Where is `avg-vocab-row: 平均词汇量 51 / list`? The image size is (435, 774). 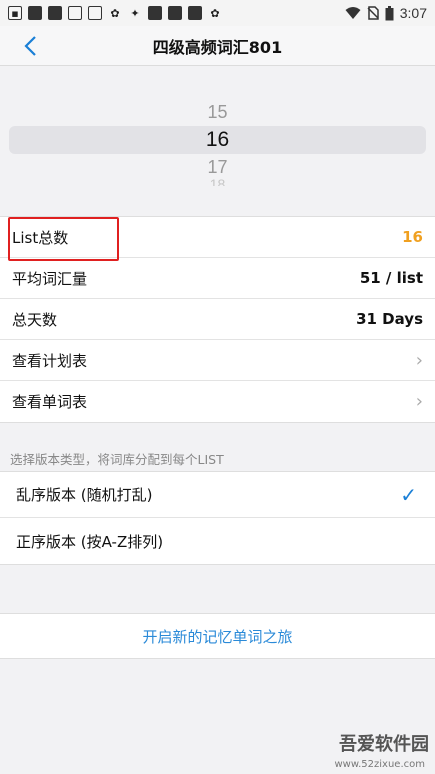
avg-vocab-row: 平均词汇量 51 / list is located at coordinates (217, 278).